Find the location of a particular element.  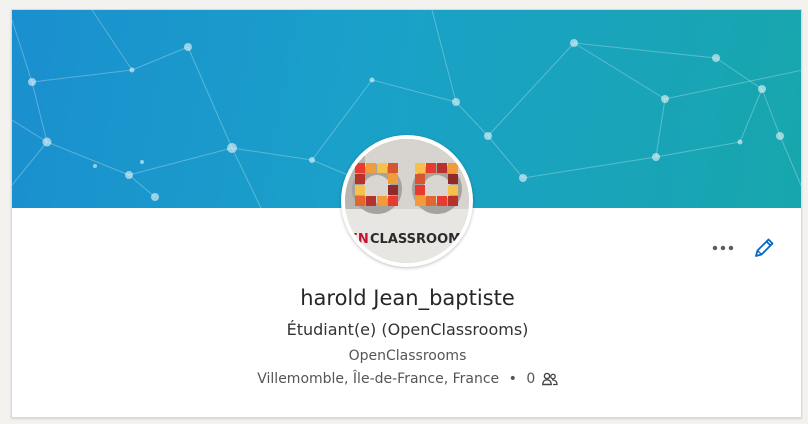

profile-company: OpenClassrooms is located at coordinates (406, 356).